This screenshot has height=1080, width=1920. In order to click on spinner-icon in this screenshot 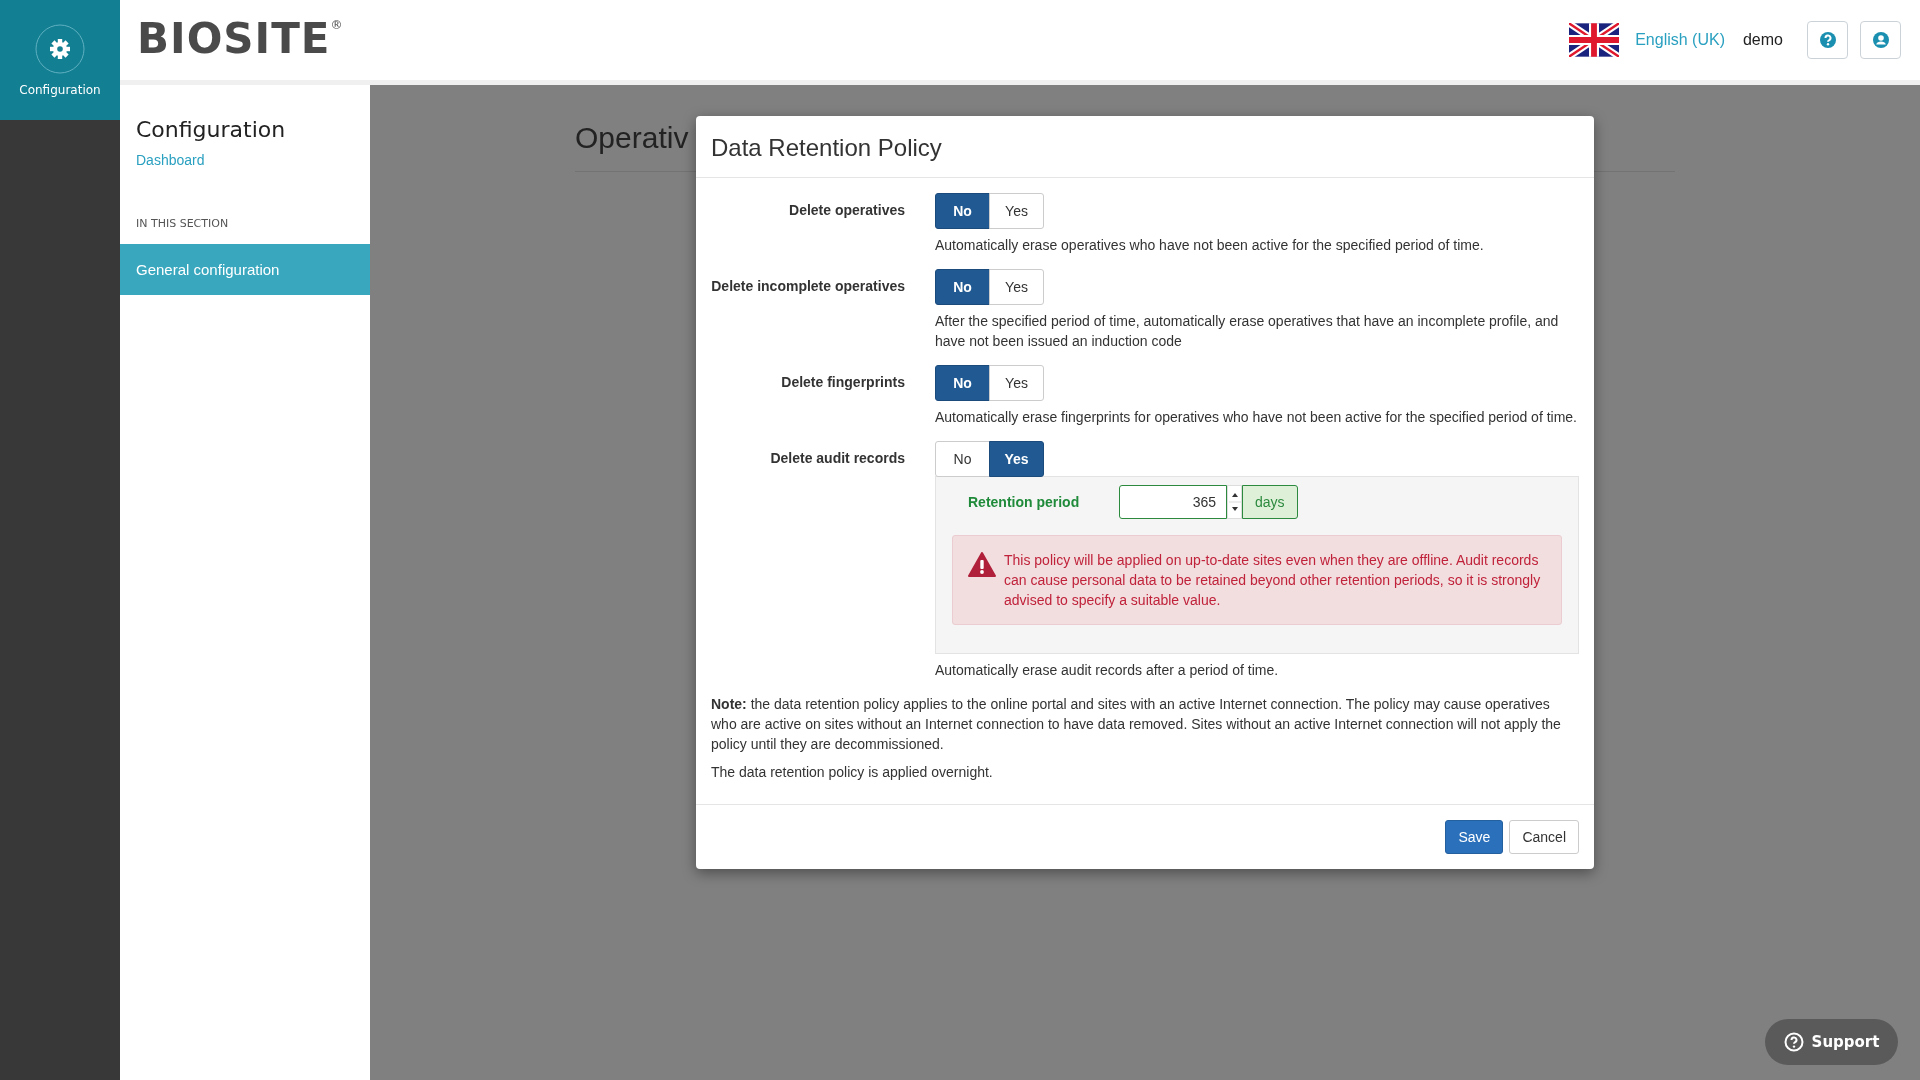, I will do `click(1234, 502)`.